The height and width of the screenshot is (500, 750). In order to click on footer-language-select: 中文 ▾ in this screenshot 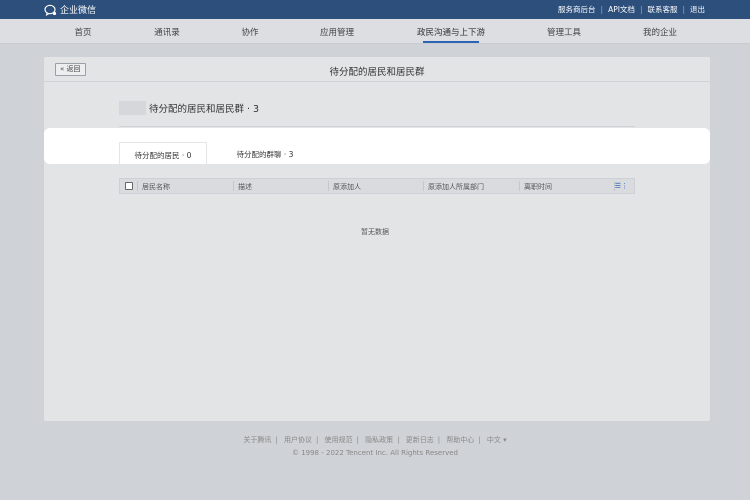, I will do `click(497, 440)`.